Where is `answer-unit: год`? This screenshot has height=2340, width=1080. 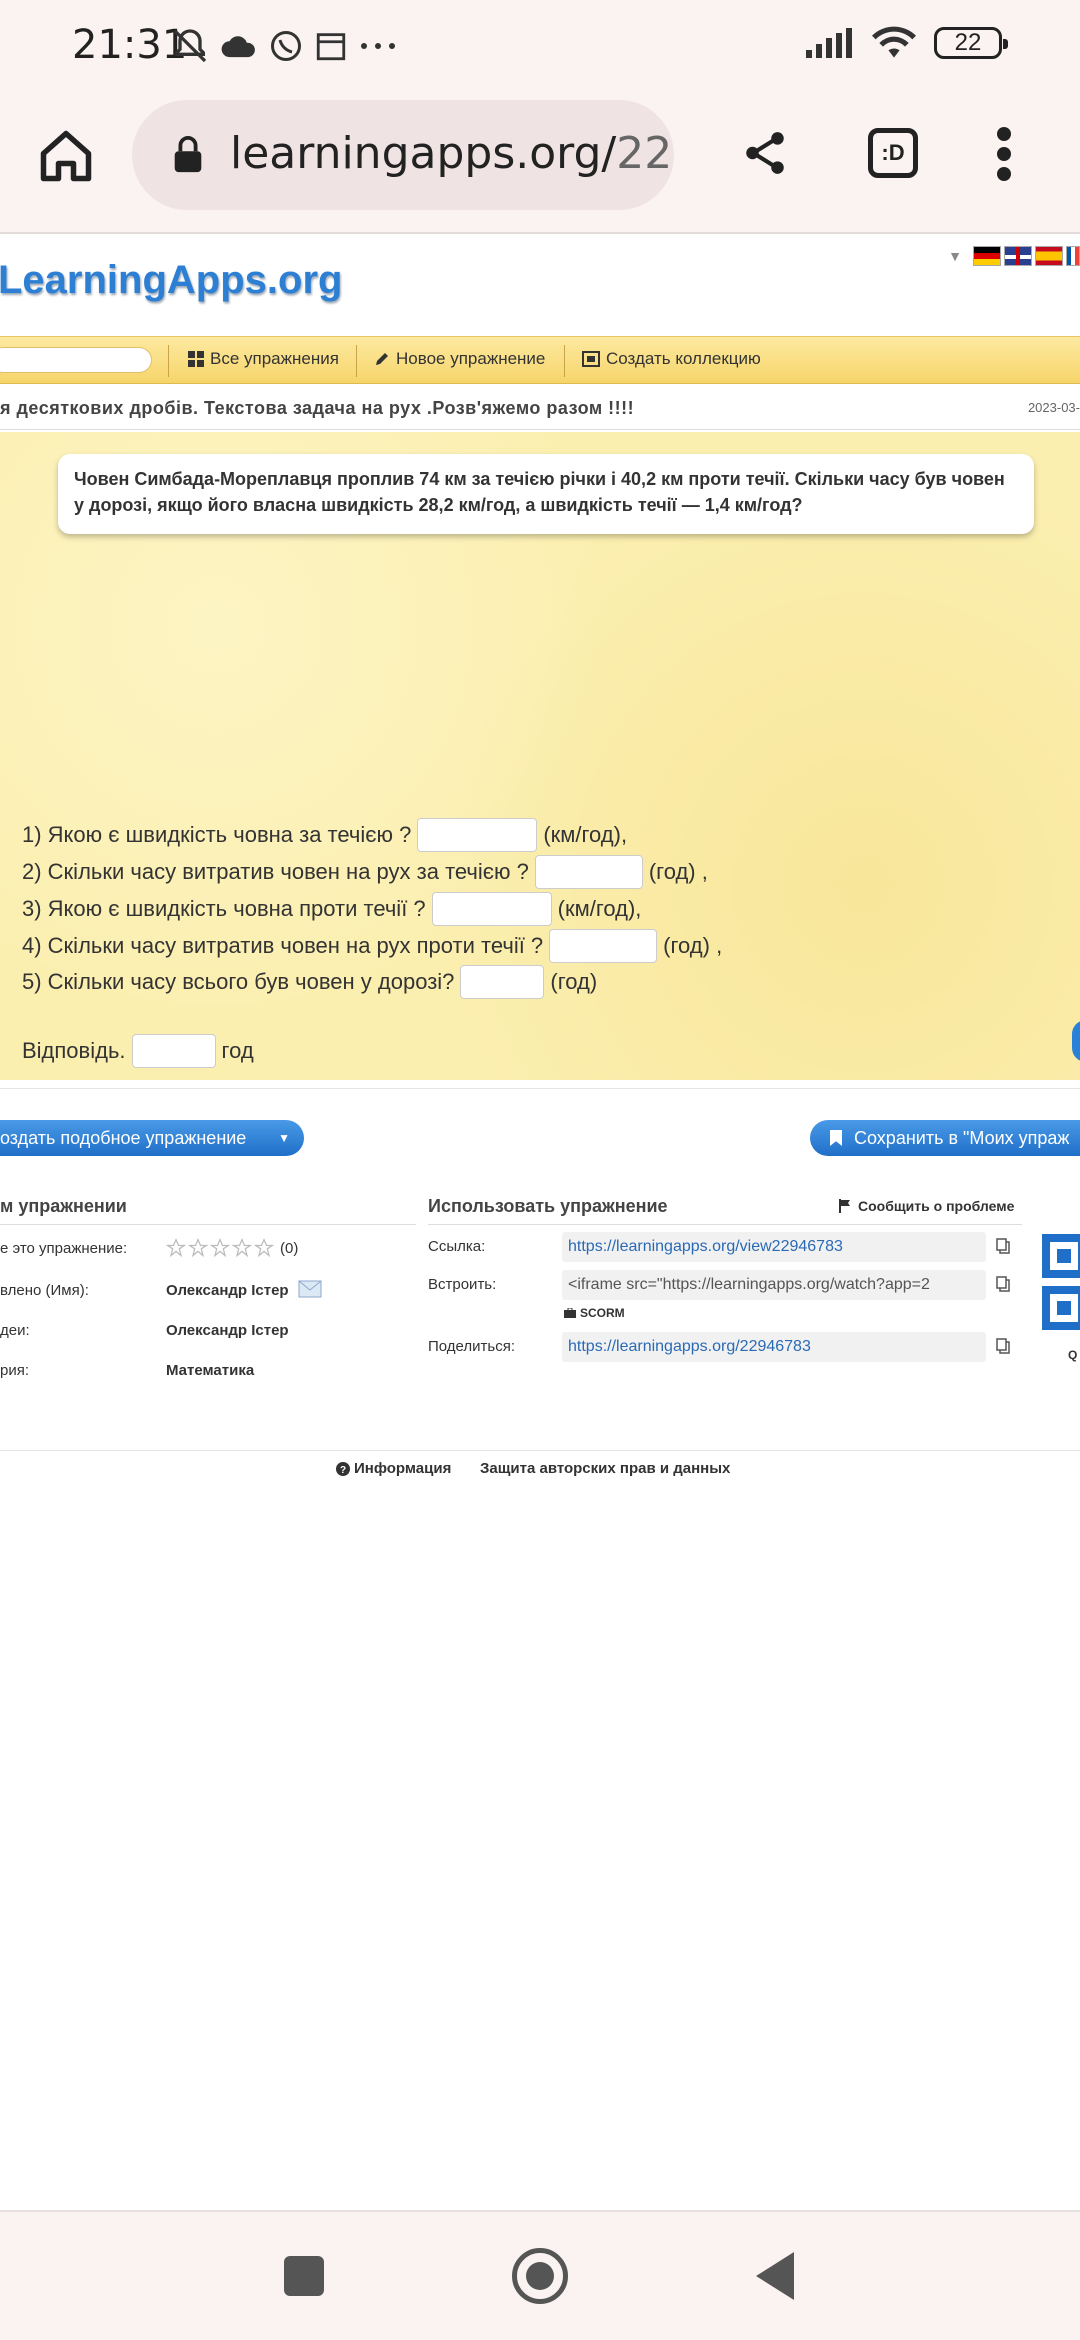
answer-unit: год is located at coordinates (237, 1050).